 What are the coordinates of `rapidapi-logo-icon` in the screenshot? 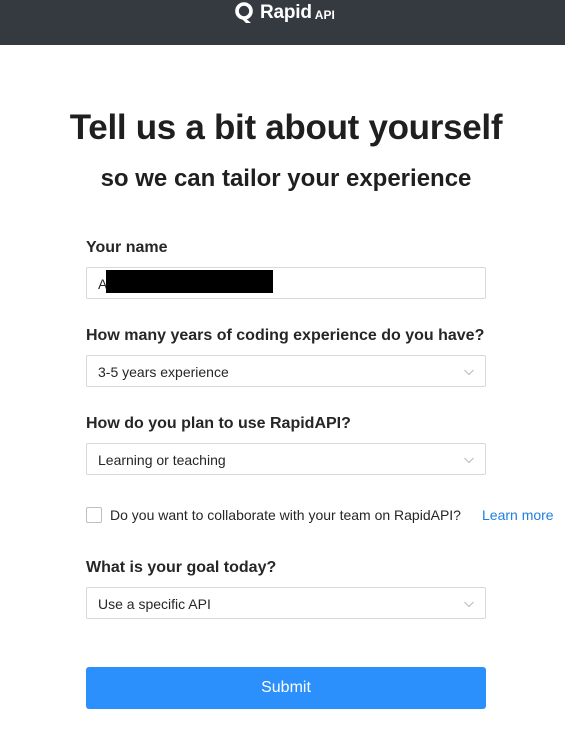 It's located at (244, 12).